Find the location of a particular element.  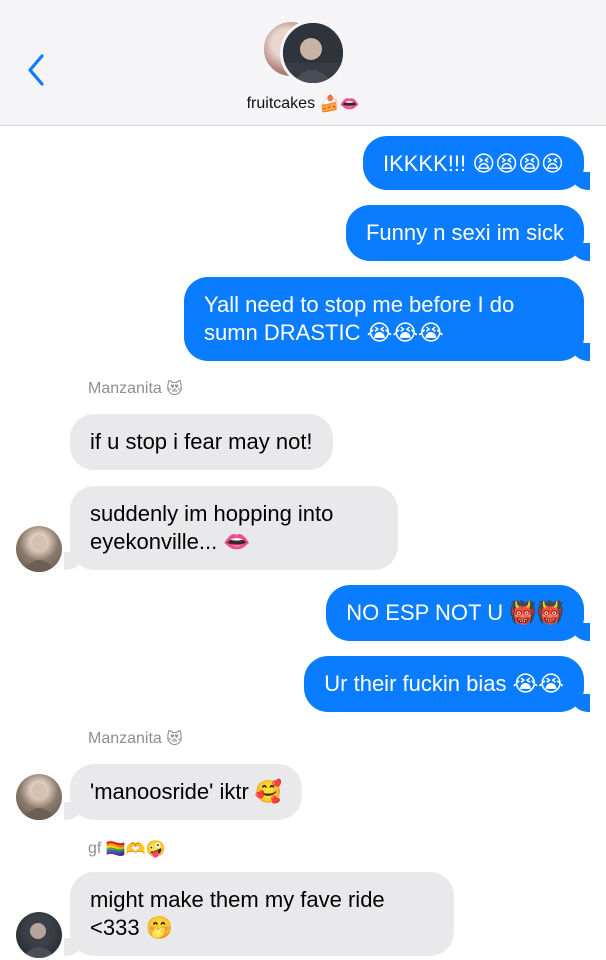

message-emoji: 👄 is located at coordinates (237, 543).